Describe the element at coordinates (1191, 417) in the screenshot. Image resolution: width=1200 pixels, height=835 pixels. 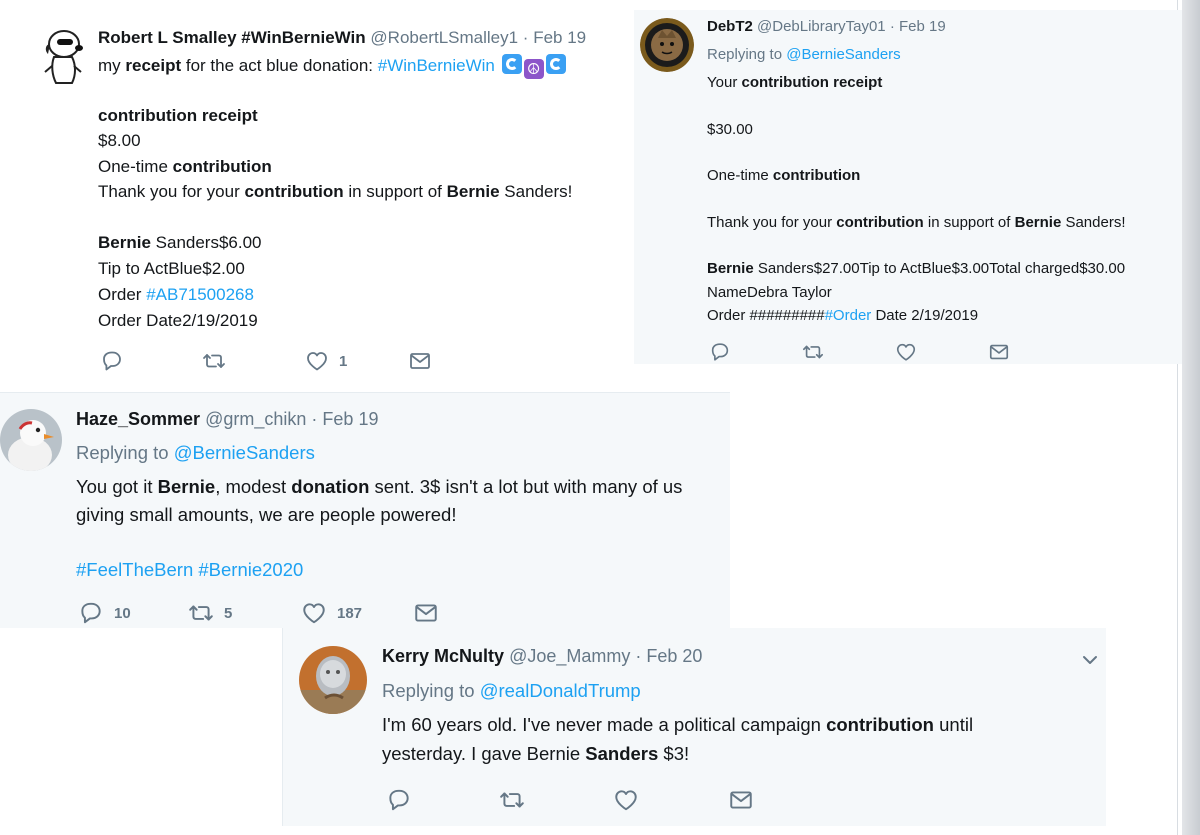
I see `scrollbar-gutter` at that location.